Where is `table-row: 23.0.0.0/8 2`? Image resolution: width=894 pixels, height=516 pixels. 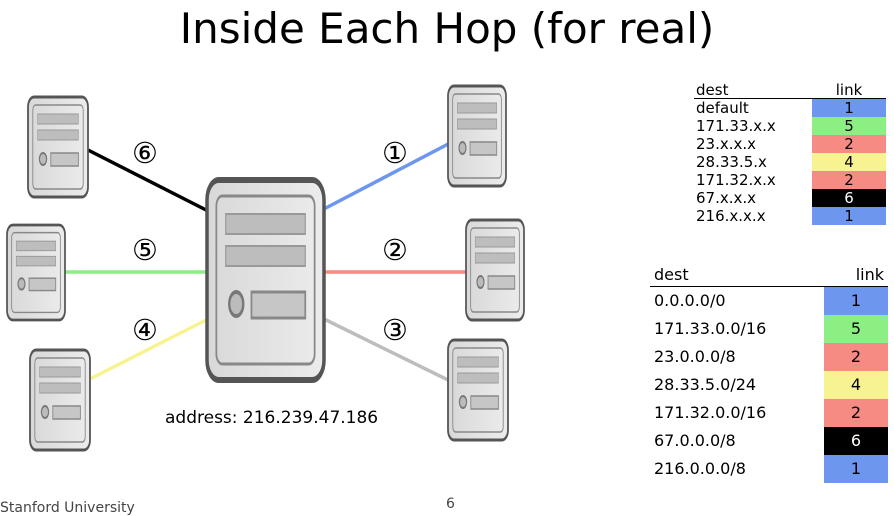
table-row: 23.0.0.0/8 2 is located at coordinates (769, 357).